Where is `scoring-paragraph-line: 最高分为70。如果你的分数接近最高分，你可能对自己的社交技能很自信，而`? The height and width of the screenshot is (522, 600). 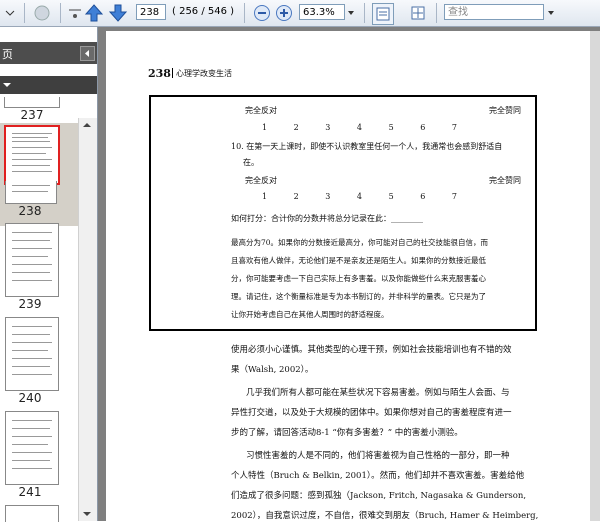 scoring-paragraph-line: 最高分为70。如果你的分数接近最高分，你可能对自己的社交技能很自信，而 is located at coordinates (360, 242).